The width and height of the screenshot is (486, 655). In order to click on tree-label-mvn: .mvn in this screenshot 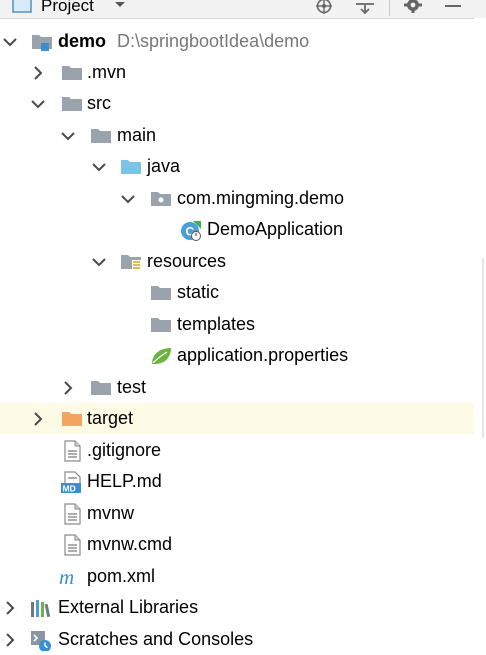, I will do `click(107, 72)`.